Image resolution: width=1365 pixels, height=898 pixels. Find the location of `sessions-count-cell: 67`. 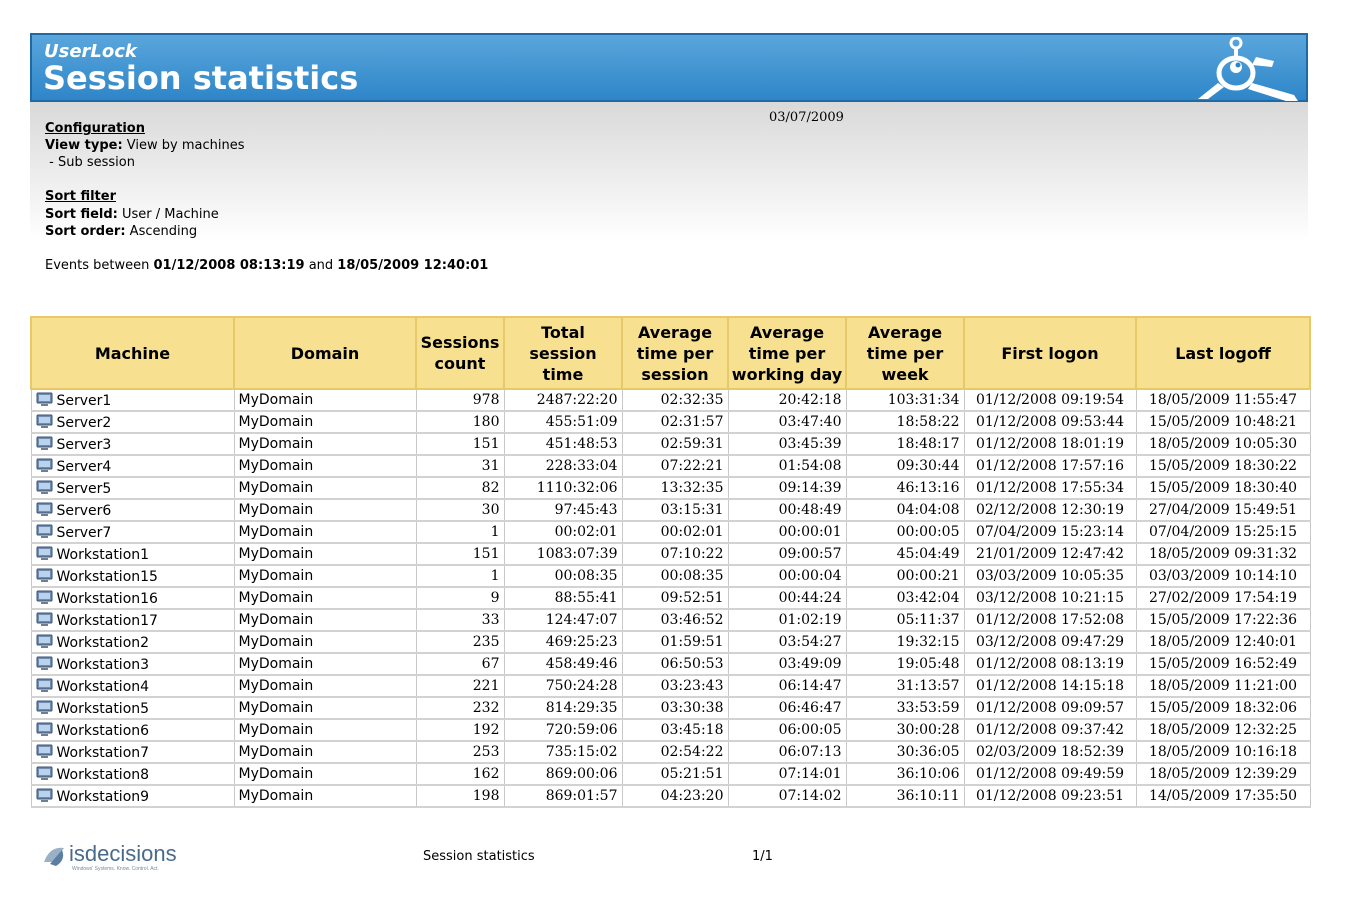

sessions-count-cell: 67 is located at coordinates (460, 664).